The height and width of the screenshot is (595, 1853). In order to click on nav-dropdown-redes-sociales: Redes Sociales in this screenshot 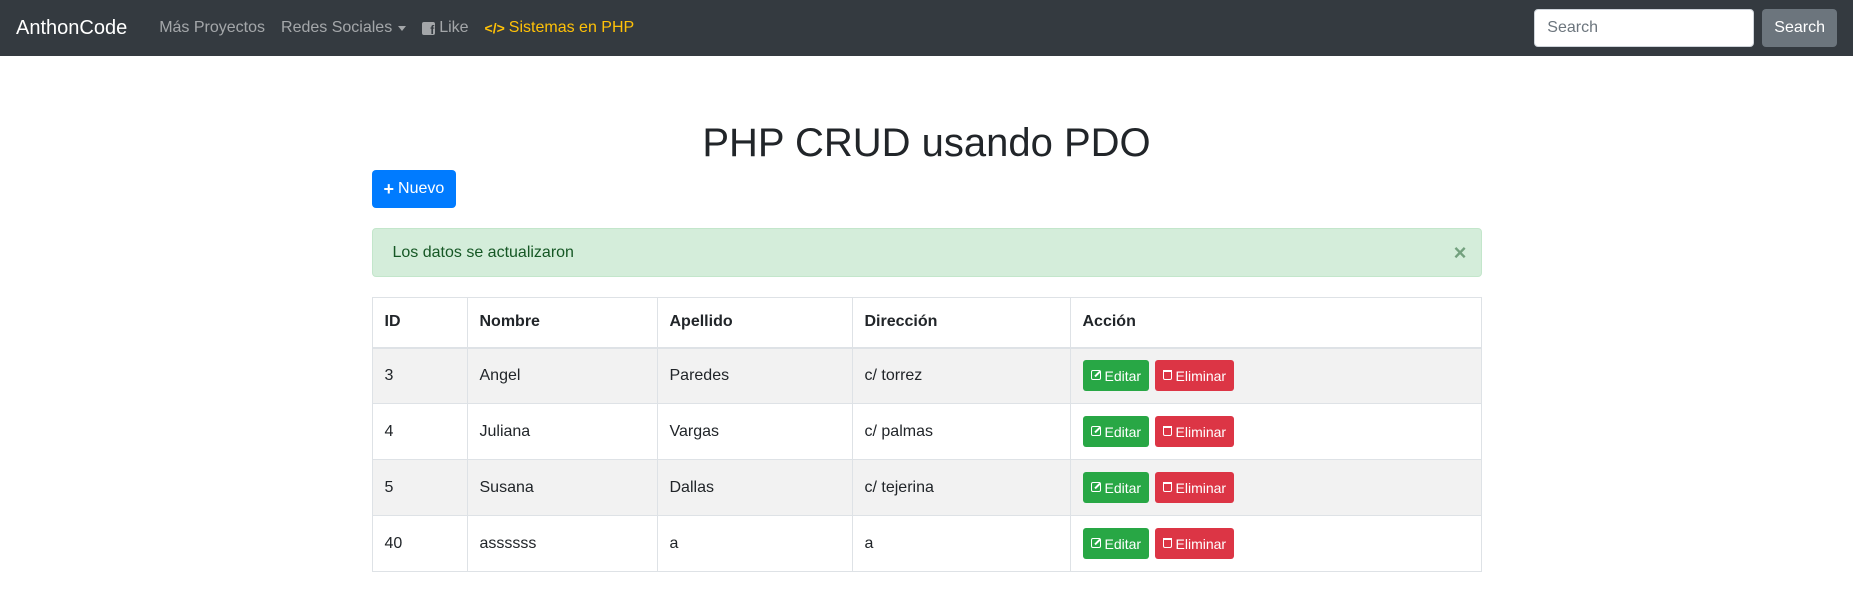, I will do `click(343, 28)`.